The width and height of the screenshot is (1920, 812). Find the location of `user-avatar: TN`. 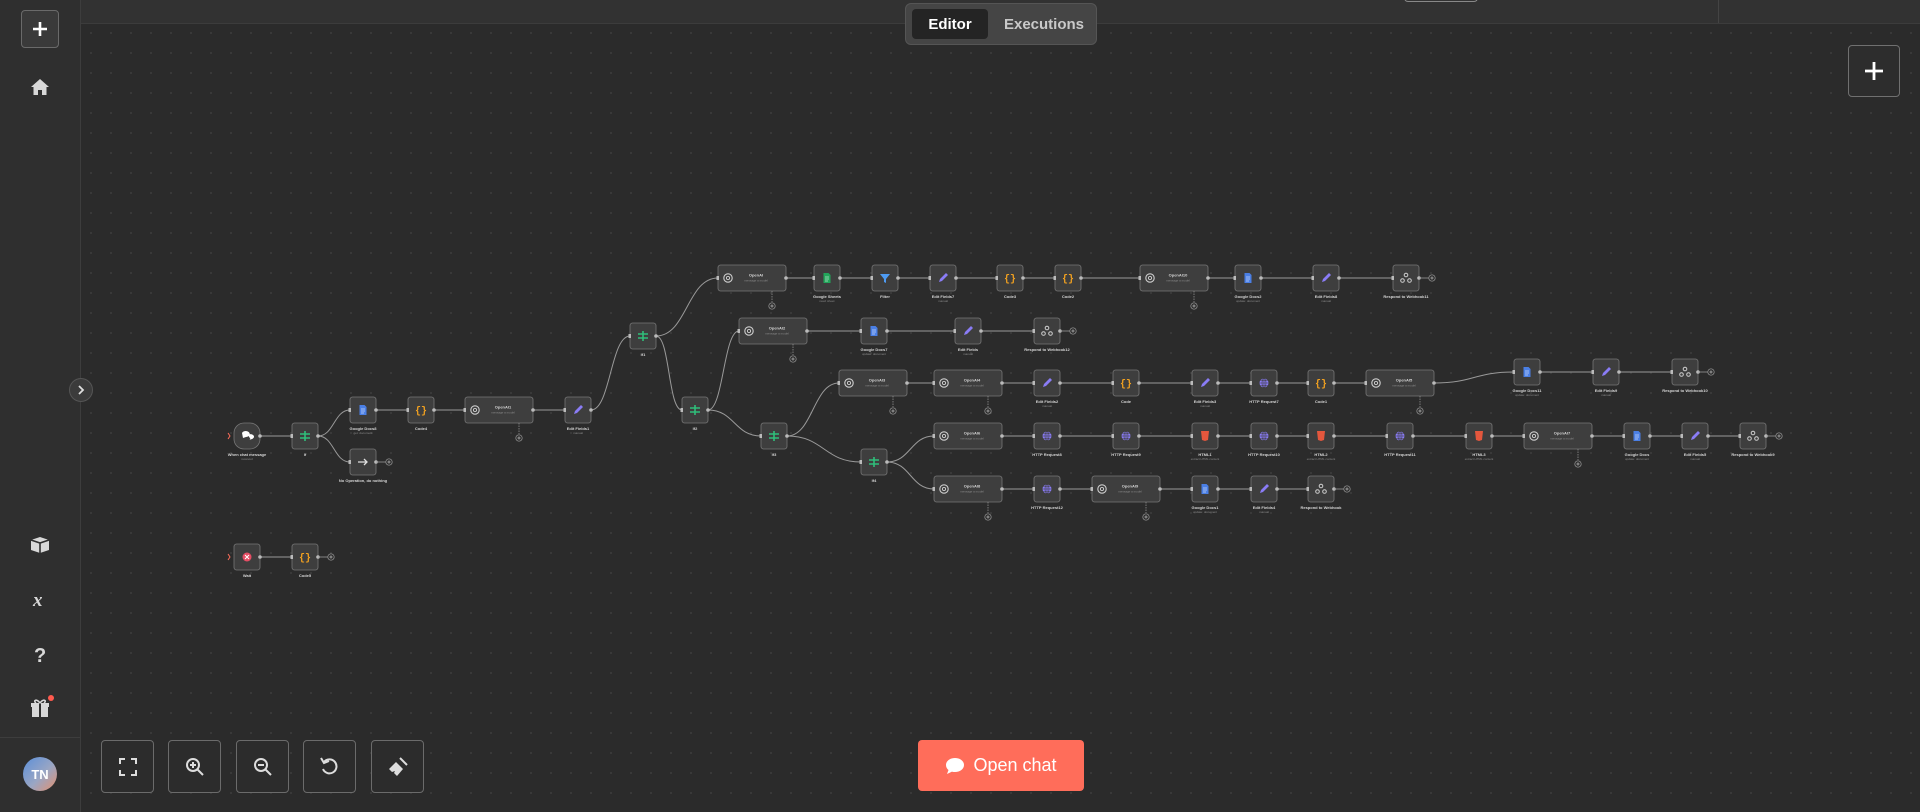

user-avatar: TN is located at coordinates (40, 774).